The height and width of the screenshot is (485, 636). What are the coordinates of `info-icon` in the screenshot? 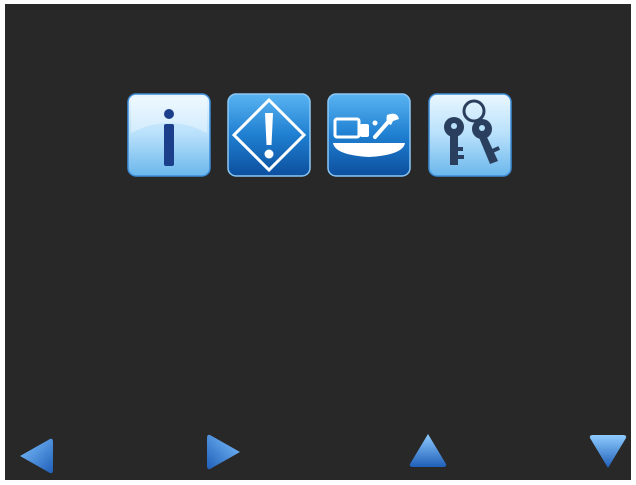 It's located at (169, 135).